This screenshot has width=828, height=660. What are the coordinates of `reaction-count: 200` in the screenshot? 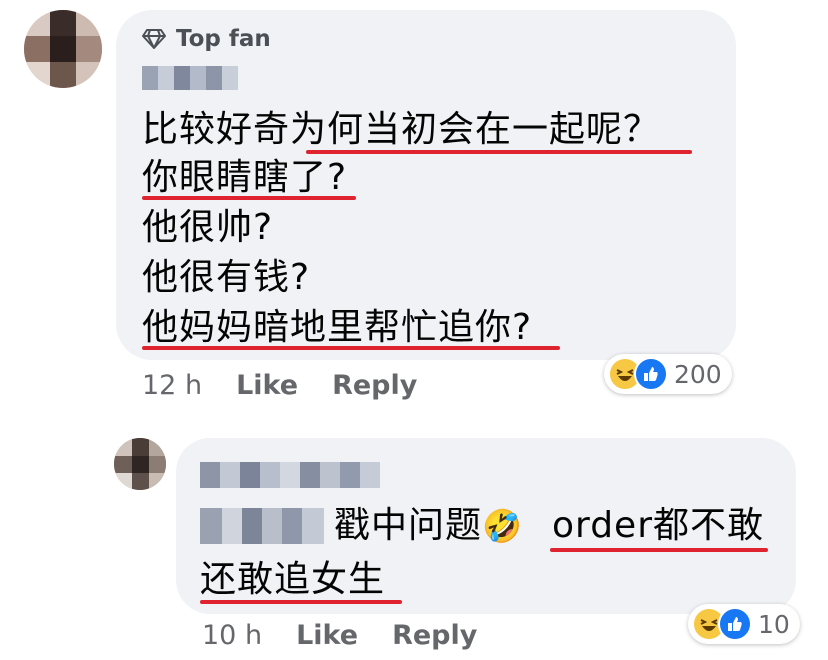 It's located at (698, 374).